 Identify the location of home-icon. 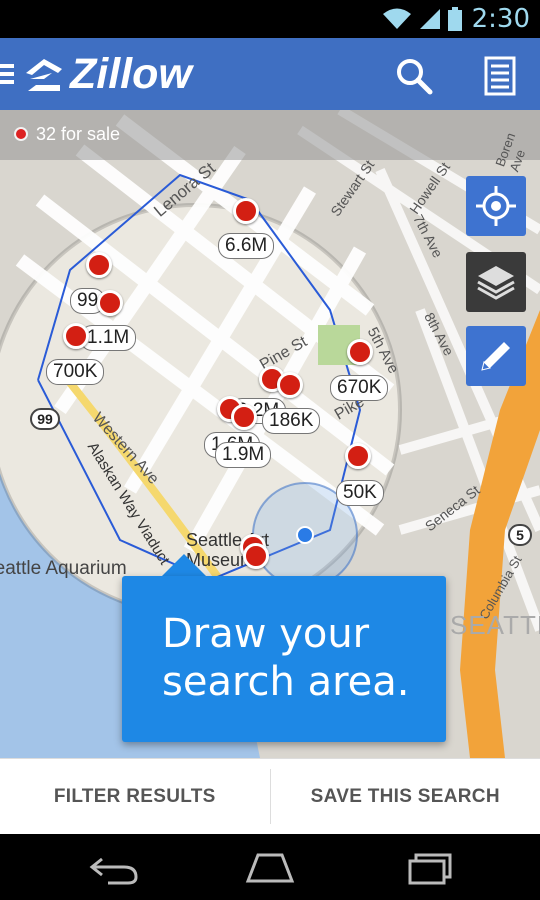
(270, 867).